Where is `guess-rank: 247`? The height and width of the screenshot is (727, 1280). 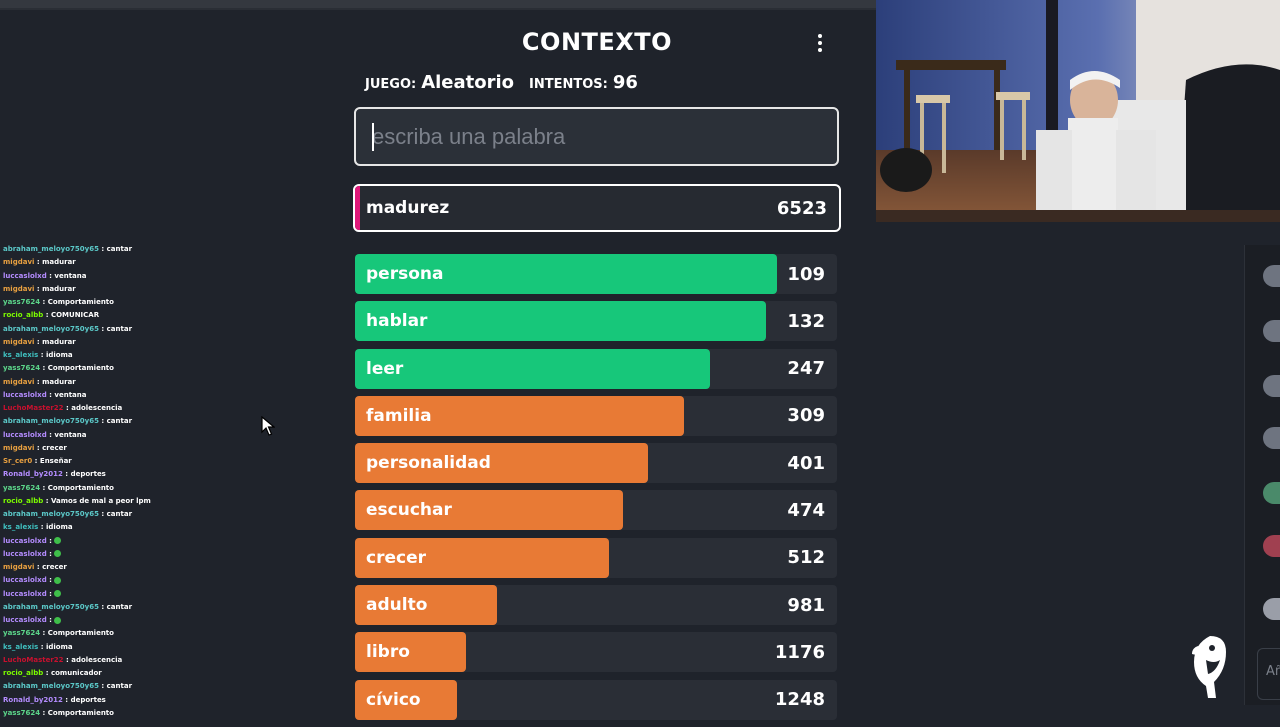
guess-rank: 247 is located at coordinates (806, 369).